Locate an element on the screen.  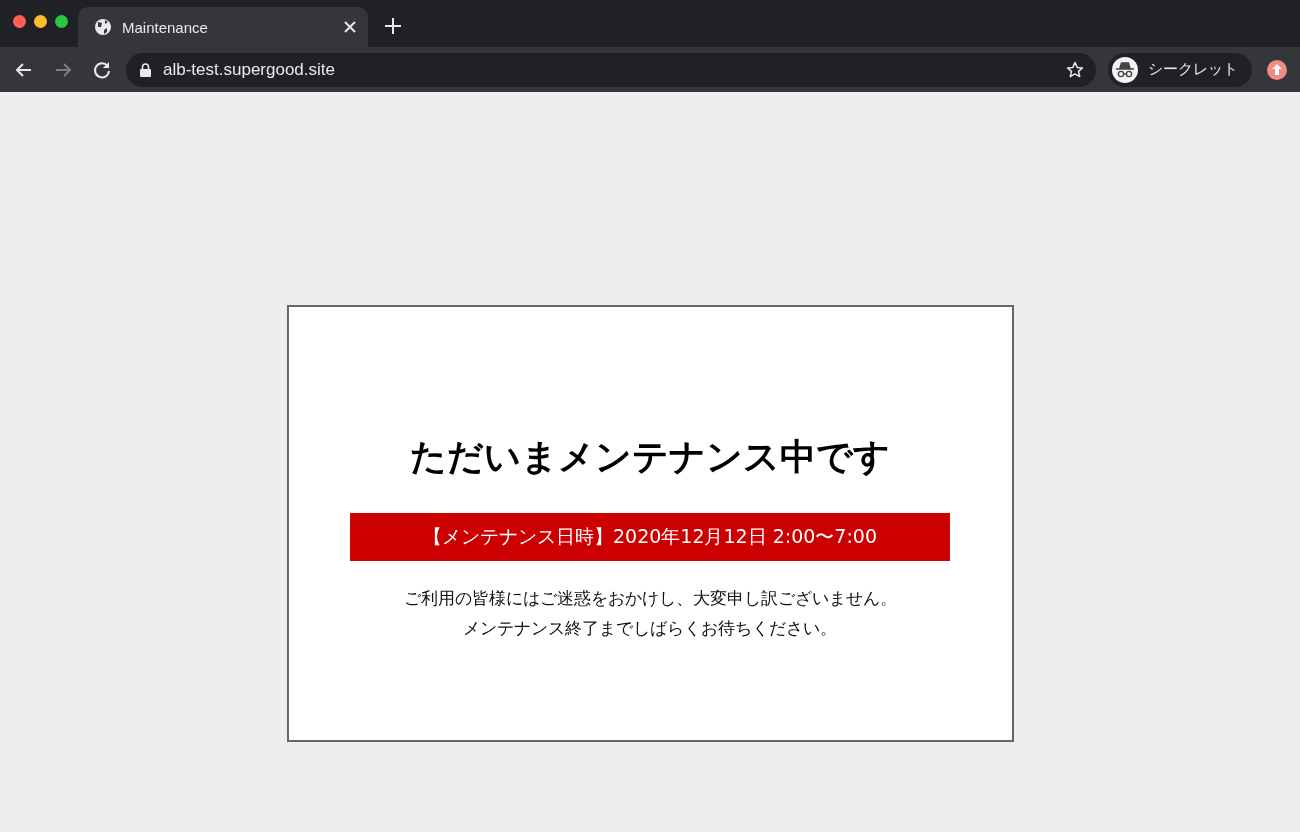
globe-icon is located at coordinates (103, 27).